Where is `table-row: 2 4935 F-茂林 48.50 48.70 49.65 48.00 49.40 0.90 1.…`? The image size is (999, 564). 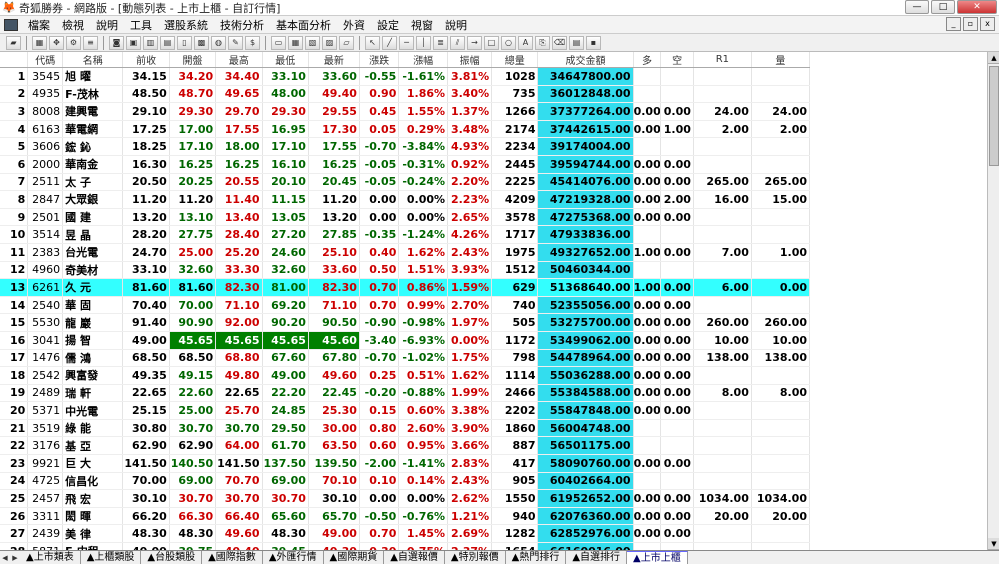 table-row: 2 4935 F-茂林 48.50 48.70 49.65 48.00 49.40 0.90 1.… is located at coordinates (405, 94).